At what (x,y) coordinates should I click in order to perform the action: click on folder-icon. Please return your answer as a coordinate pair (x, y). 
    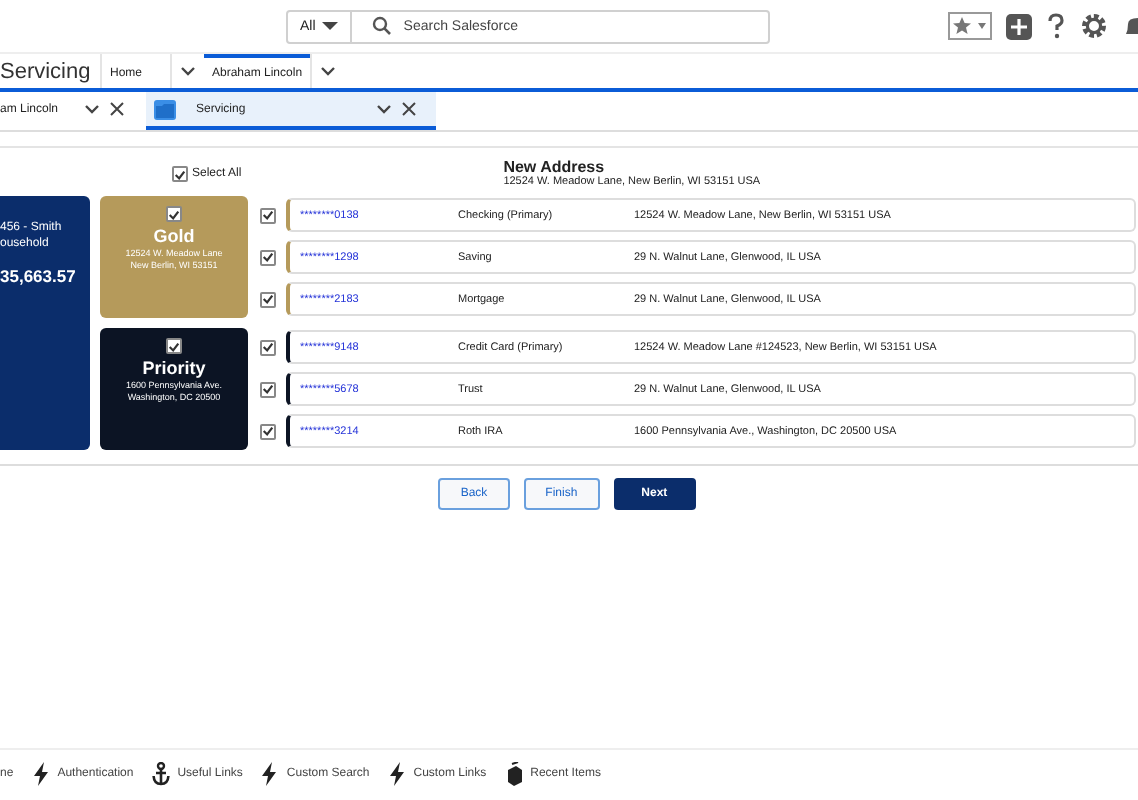
    Looking at the image, I should click on (165, 109).